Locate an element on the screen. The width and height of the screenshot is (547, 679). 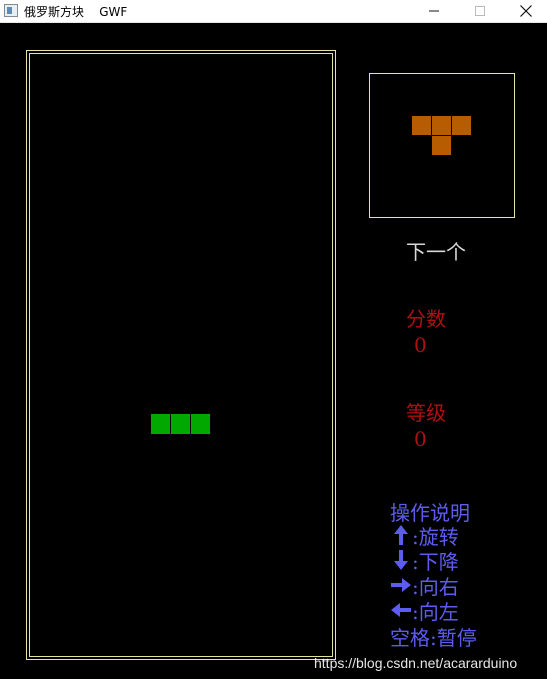
window-titlebar: 俄罗斯方块 GWF is located at coordinates (273, 11).